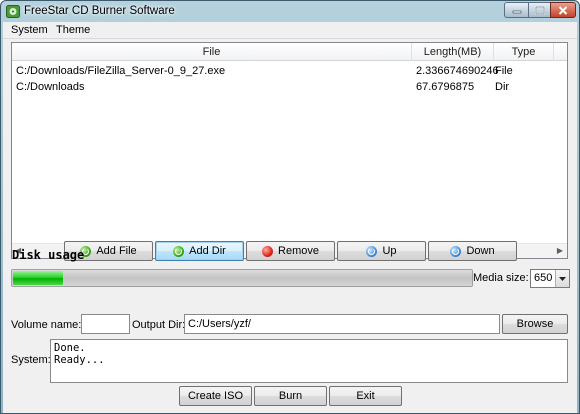 The image size is (580, 414). I want to click on scroll-right-icon: ▶, so click(560, 250).